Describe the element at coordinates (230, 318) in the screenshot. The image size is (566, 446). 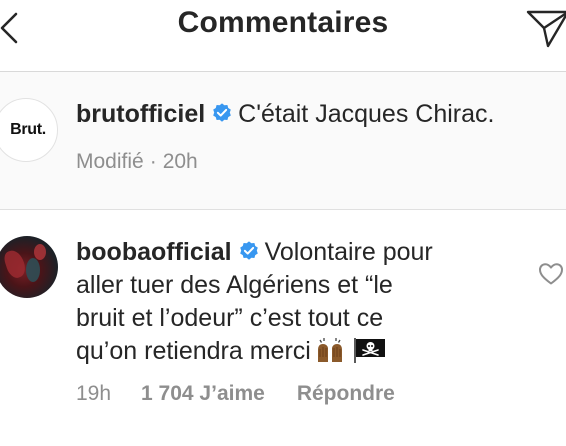
I see `comment-text-line: bruit et l’odeur” c’est tout ce` at that location.